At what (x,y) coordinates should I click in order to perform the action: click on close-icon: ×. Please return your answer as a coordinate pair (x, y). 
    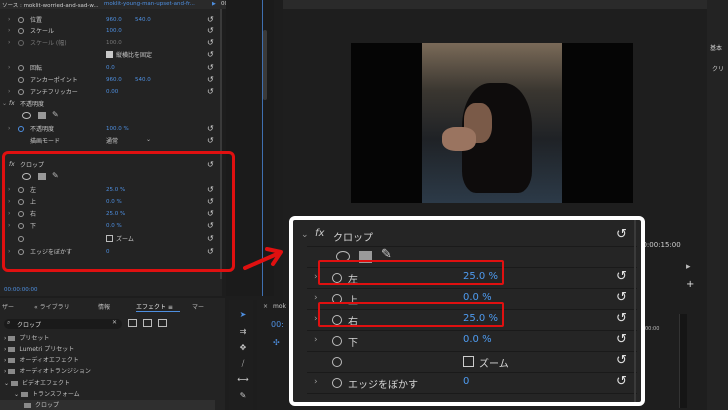
    Looking at the image, I should click on (265, 306).